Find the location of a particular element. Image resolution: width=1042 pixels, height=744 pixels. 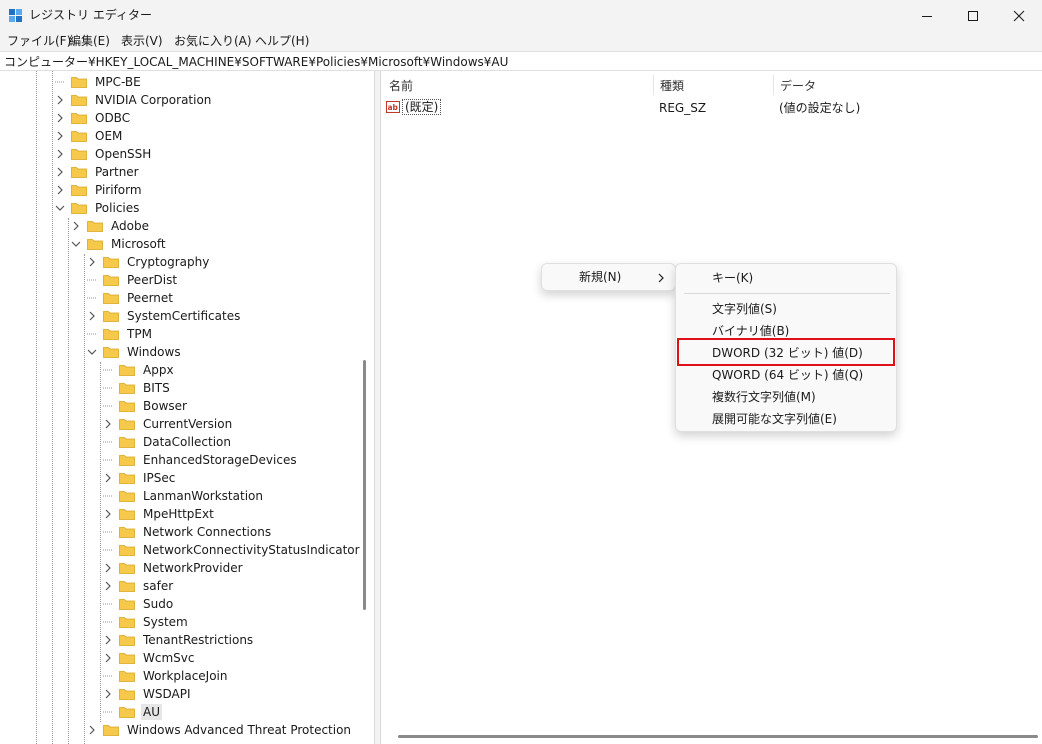

tree-node: System is located at coordinates (146, 622).